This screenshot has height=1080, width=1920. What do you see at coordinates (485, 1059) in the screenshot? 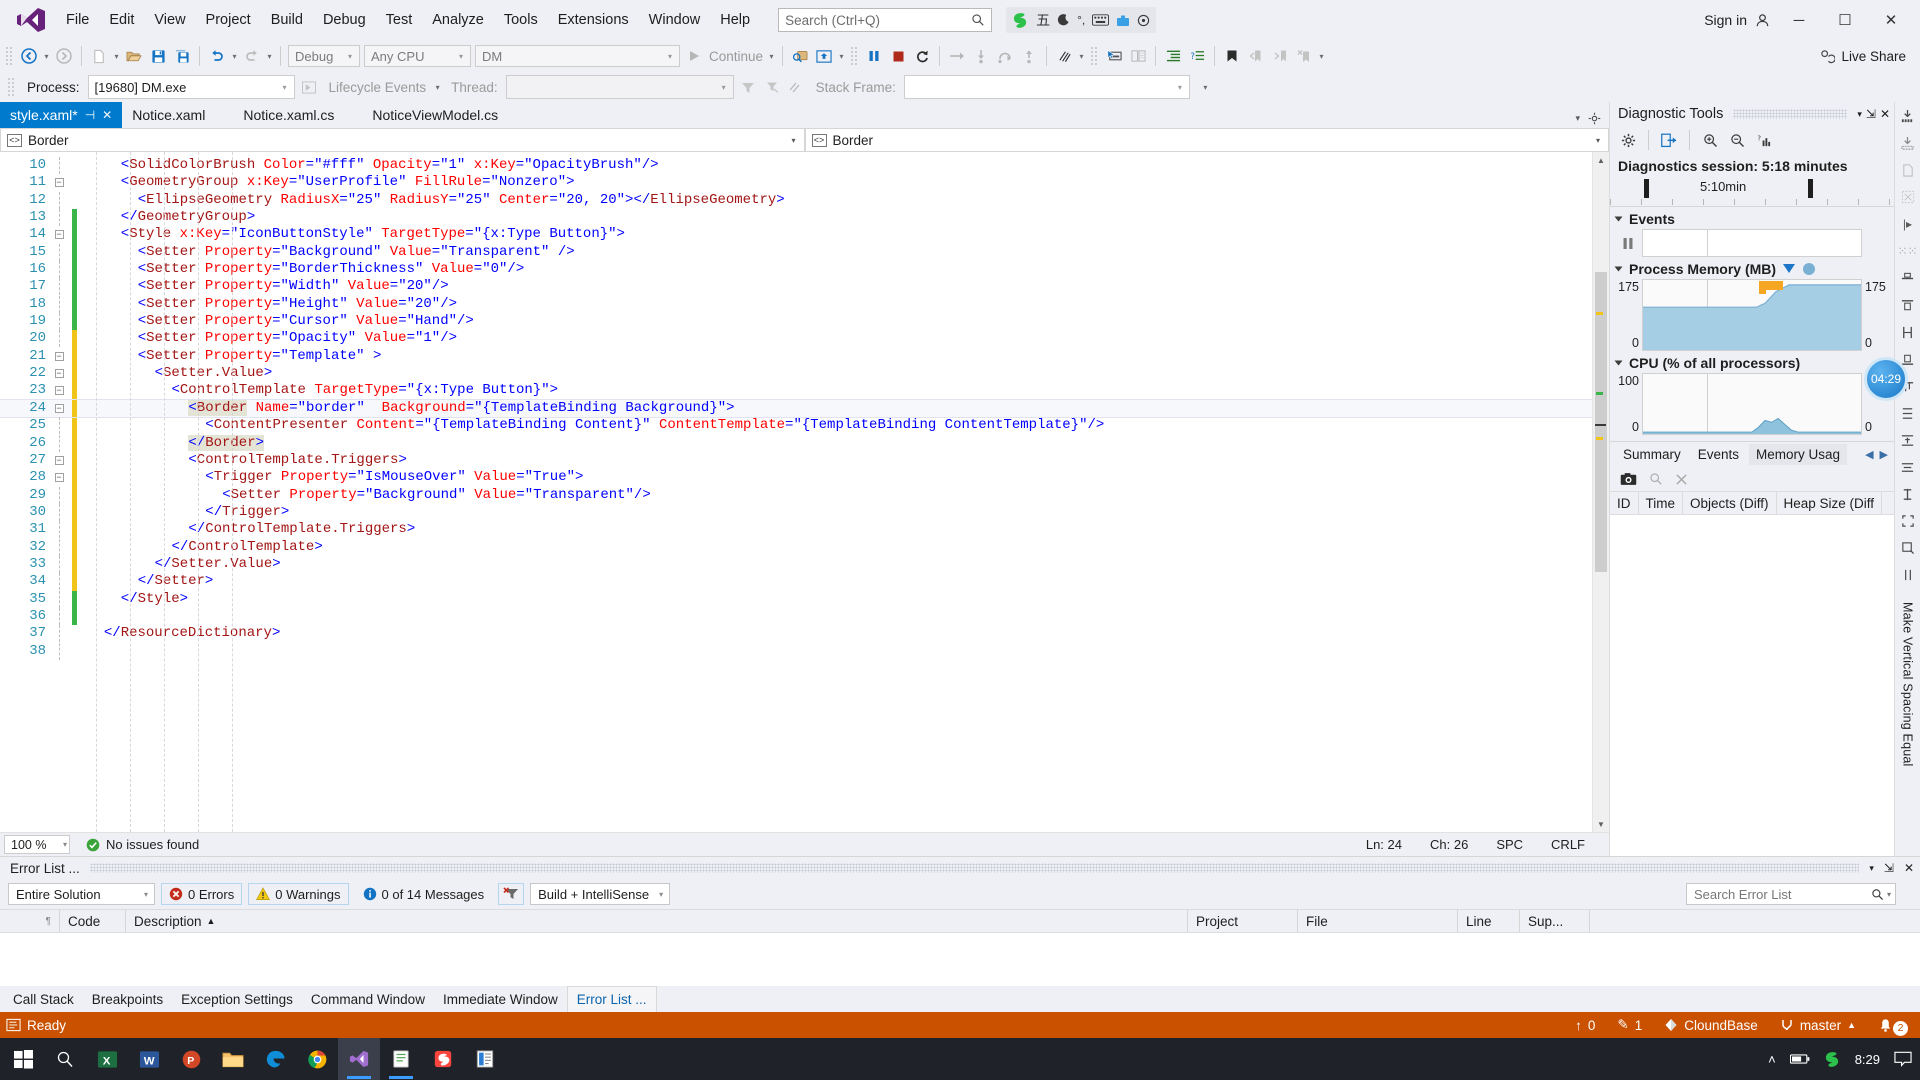
I see `reader-icon` at bounding box center [485, 1059].